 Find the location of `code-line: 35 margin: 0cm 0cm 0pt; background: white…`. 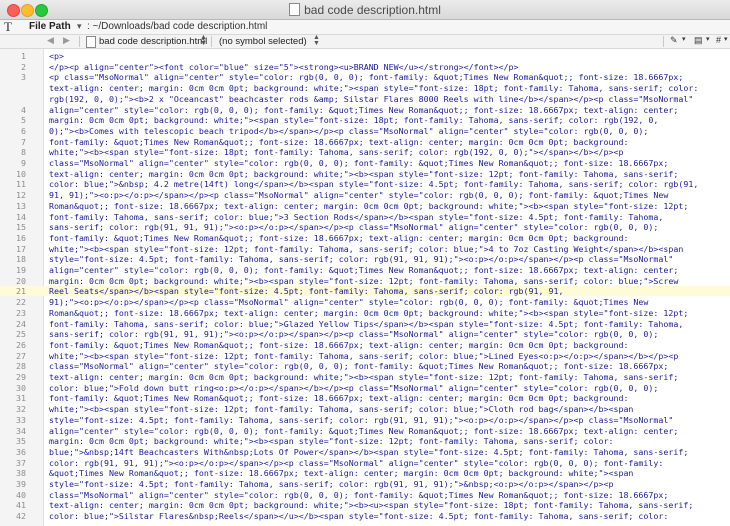

code-line: 35 margin: 0cm 0cm 0pt; background: white… is located at coordinates (365, 441).